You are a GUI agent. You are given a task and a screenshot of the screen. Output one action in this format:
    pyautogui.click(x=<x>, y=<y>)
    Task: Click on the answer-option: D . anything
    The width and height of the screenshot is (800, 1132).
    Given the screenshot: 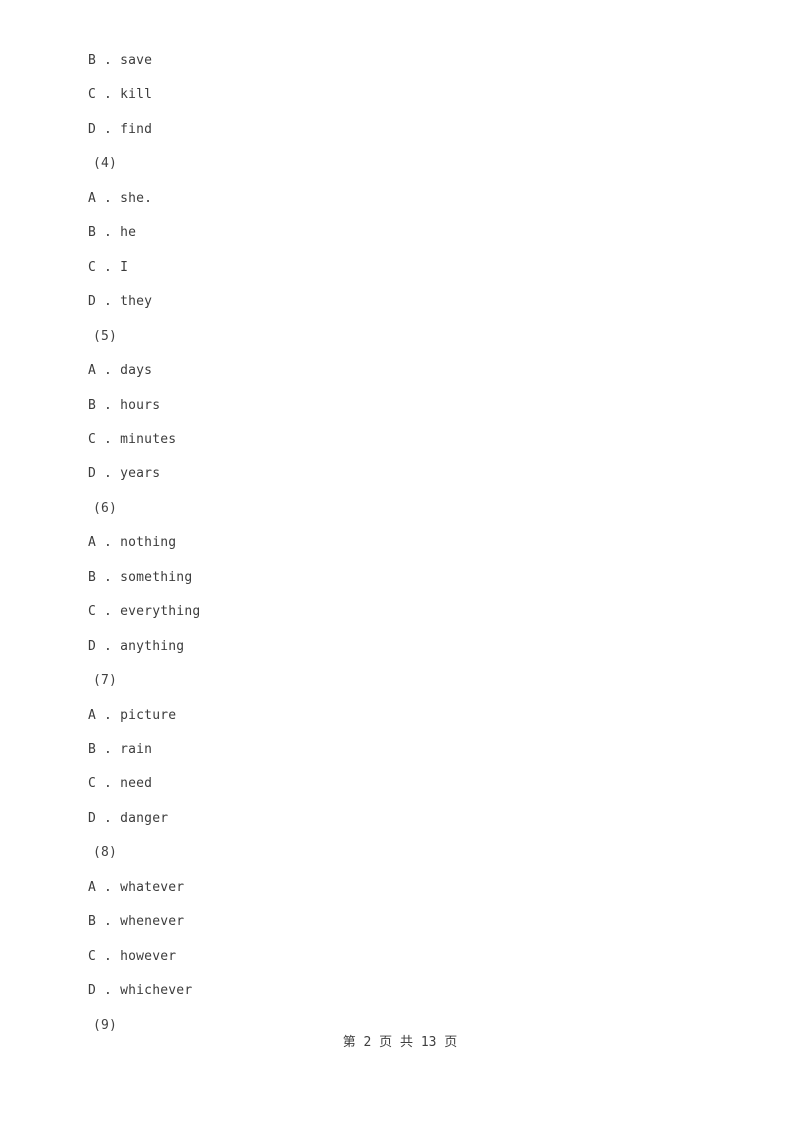 What is the action you would take?
    pyautogui.click(x=136, y=646)
    